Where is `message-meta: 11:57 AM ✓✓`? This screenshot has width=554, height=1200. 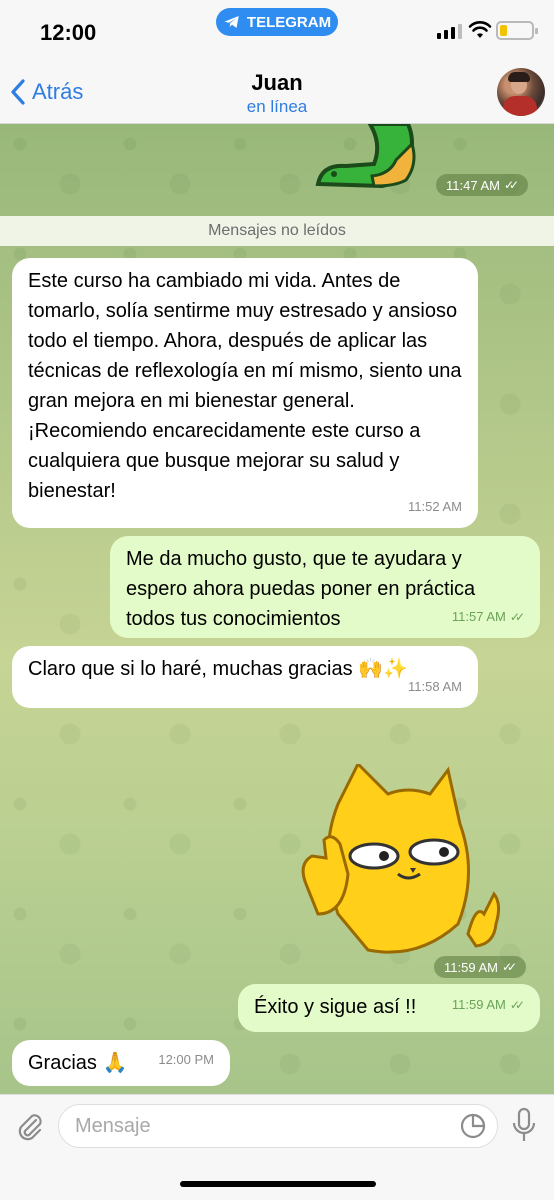 message-meta: 11:57 AM ✓✓ is located at coordinates (488, 617).